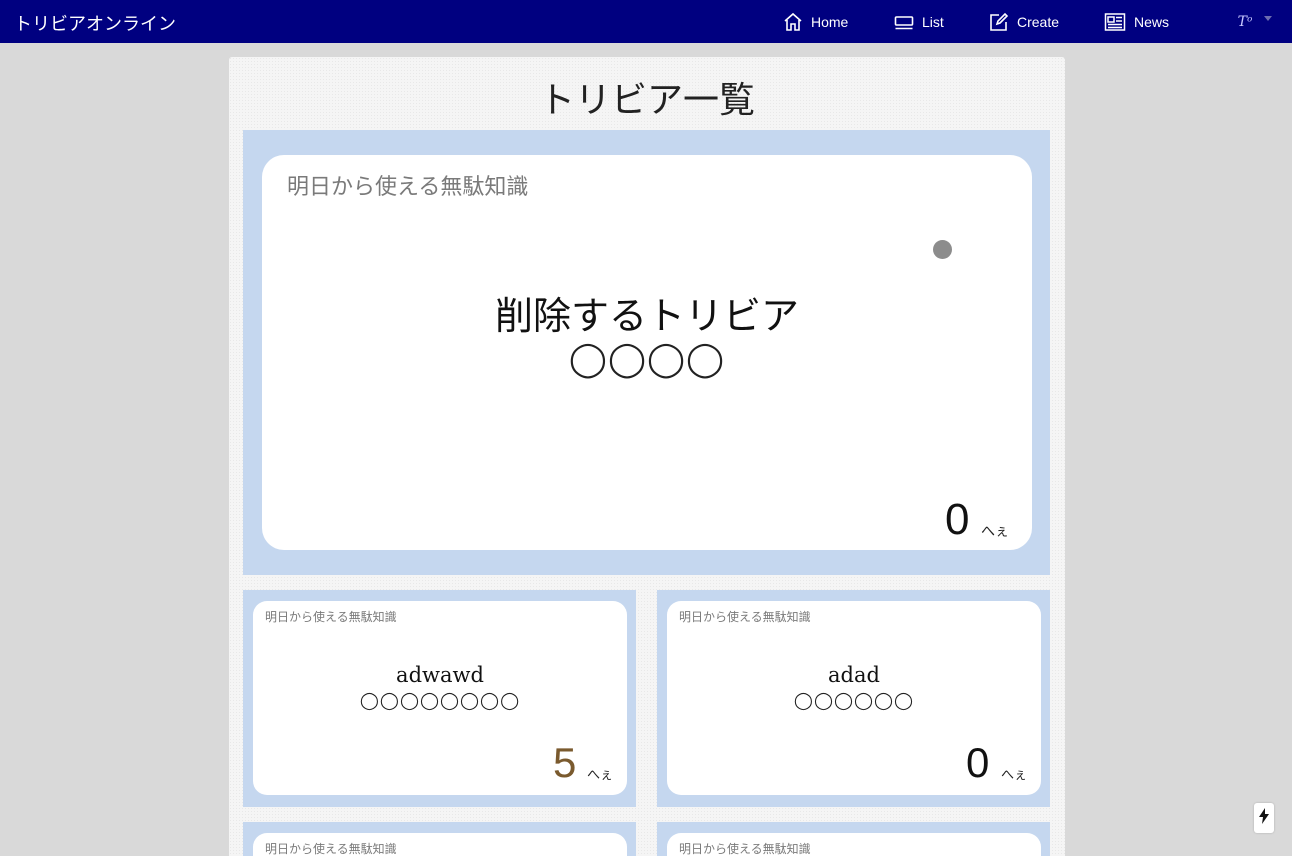 This screenshot has height=856, width=1292. What do you see at coordinates (565, 762) in the screenshot?
I see `hee-count: 5` at bounding box center [565, 762].